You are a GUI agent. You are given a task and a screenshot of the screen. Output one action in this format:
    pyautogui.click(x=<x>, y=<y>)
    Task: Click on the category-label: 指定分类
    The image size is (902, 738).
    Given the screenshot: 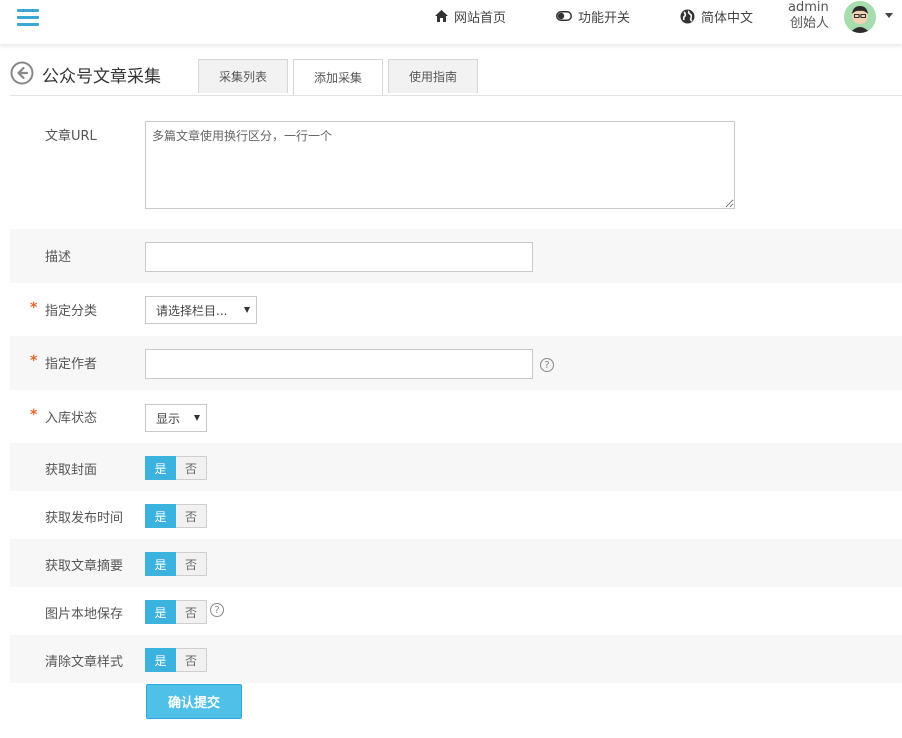 What is the action you would take?
    pyautogui.click(x=71, y=311)
    